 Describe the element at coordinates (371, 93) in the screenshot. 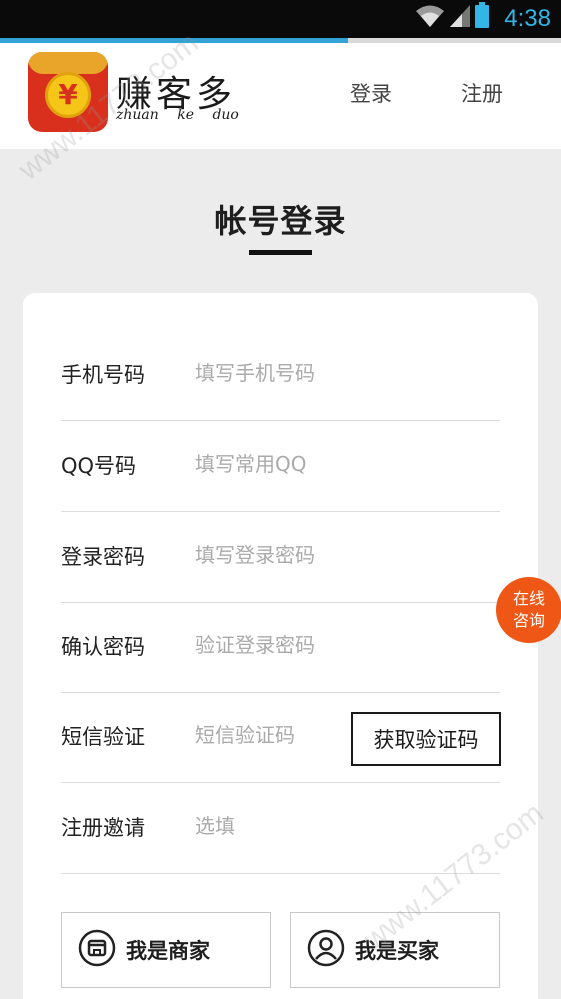

I see `nav-login-link: 登录` at that location.